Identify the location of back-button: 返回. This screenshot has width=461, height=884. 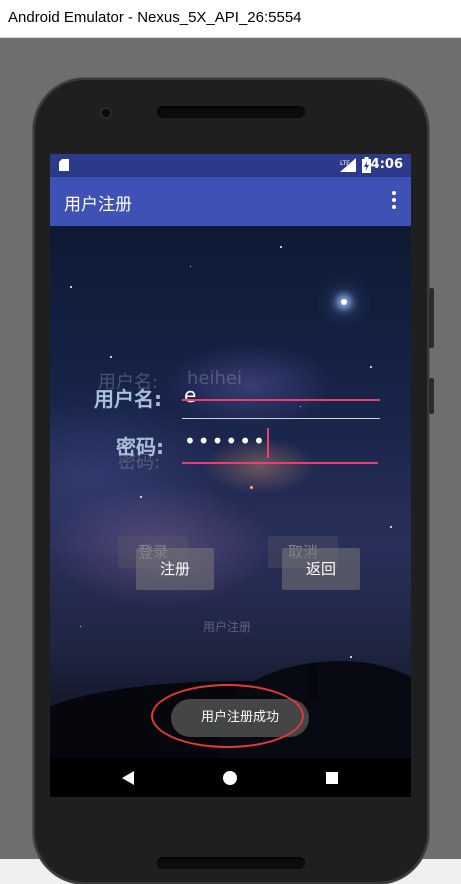
(321, 569).